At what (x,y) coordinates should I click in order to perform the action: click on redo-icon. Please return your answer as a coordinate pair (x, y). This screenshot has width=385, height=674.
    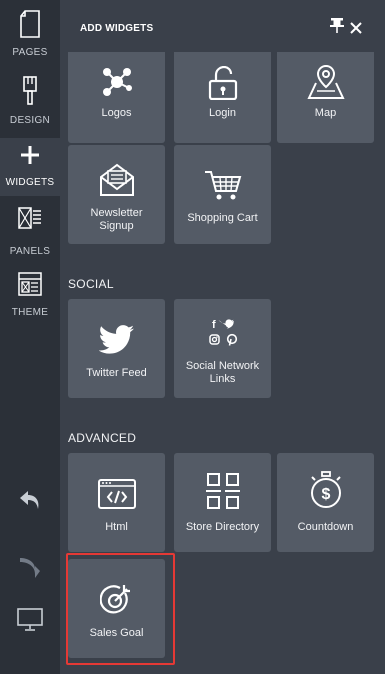
    Looking at the image, I should click on (30, 570).